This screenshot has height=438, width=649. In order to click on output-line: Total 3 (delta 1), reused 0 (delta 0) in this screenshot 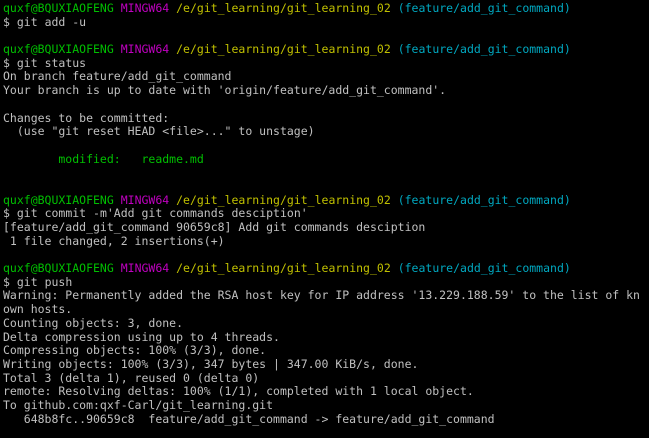, I will do `click(131, 377)`.